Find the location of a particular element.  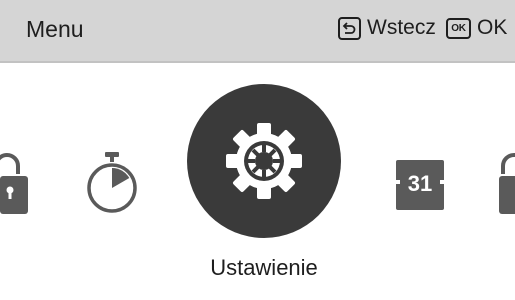

back-key-icon is located at coordinates (349, 28).